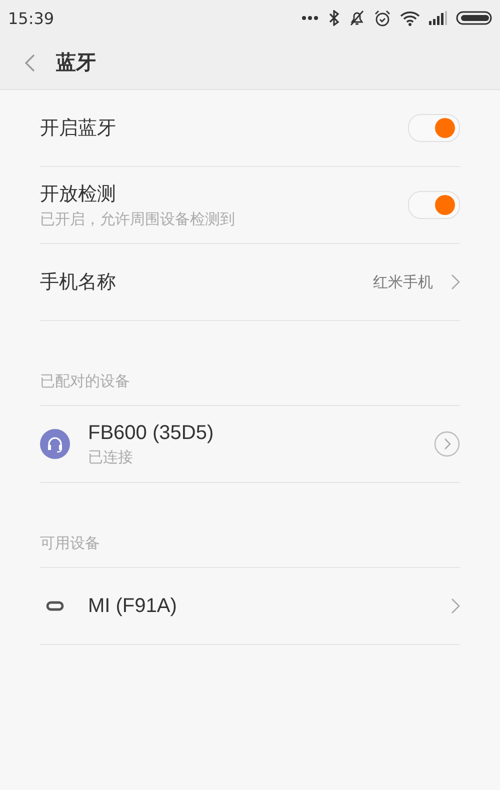 This screenshot has width=500, height=790. What do you see at coordinates (334, 18) in the screenshot?
I see `bluetooth-icon` at bounding box center [334, 18].